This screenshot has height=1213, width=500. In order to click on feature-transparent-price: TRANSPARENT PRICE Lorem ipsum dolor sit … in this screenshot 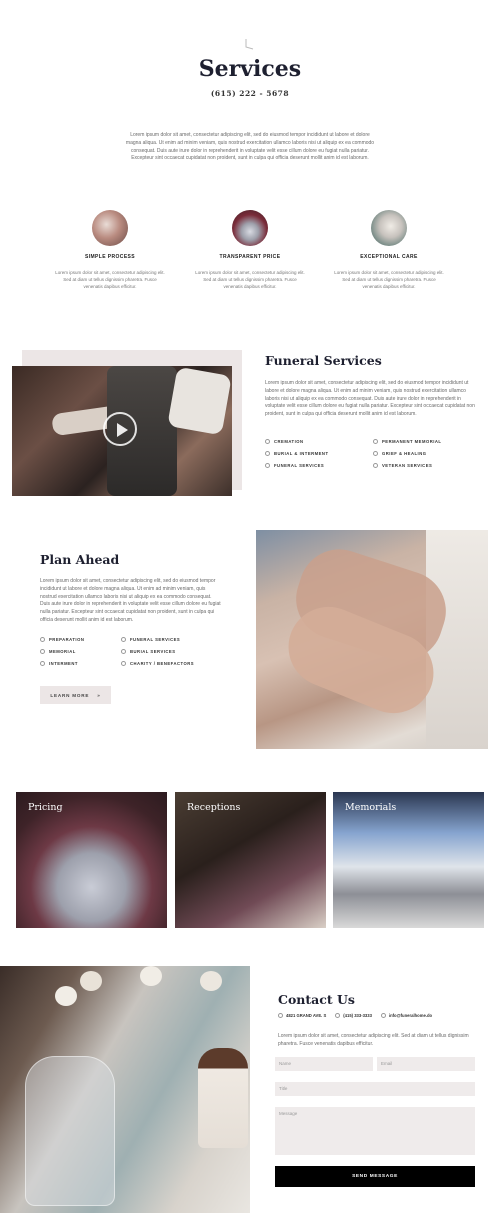, I will do `click(250, 250)`.